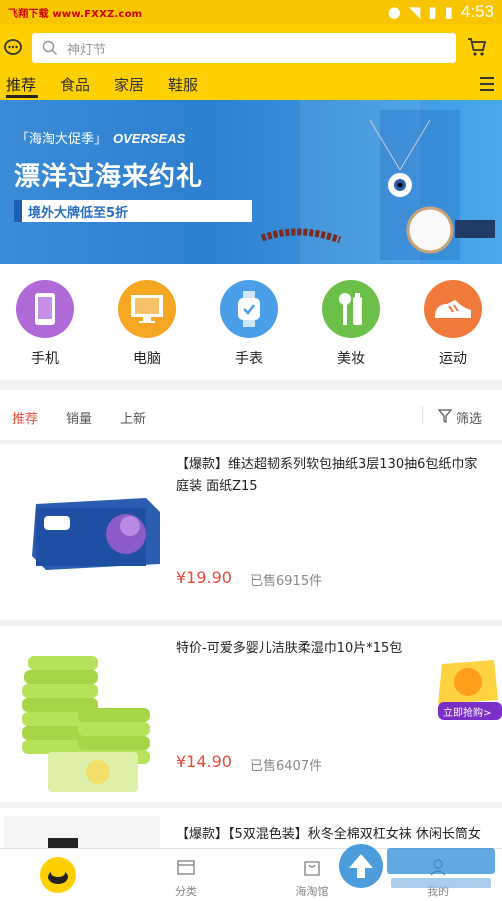 The width and height of the screenshot is (502, 901). What do you see at coordinates (75, 84) in the screenshot?
I see `tab-food: 食品` at bounding box center [75, 84].